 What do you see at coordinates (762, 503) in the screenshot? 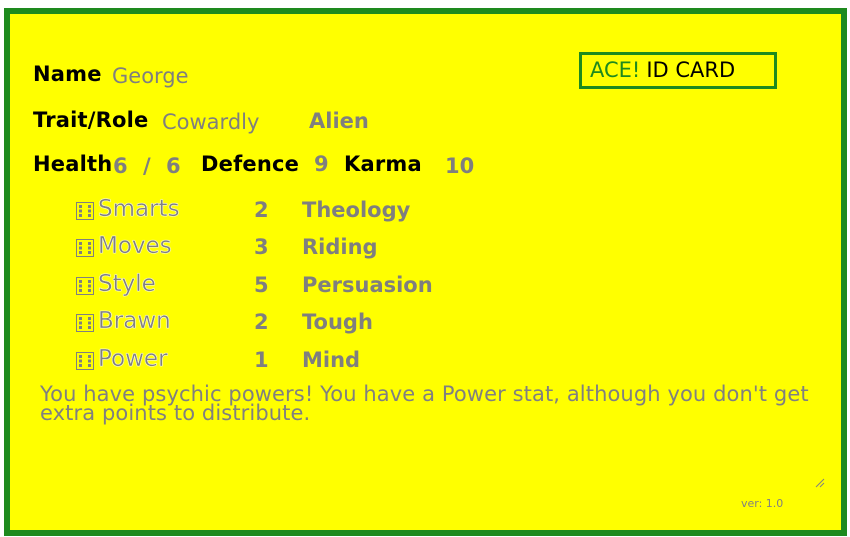
I see `version-label: ver: 1.0` at bounding box center [762, 503].